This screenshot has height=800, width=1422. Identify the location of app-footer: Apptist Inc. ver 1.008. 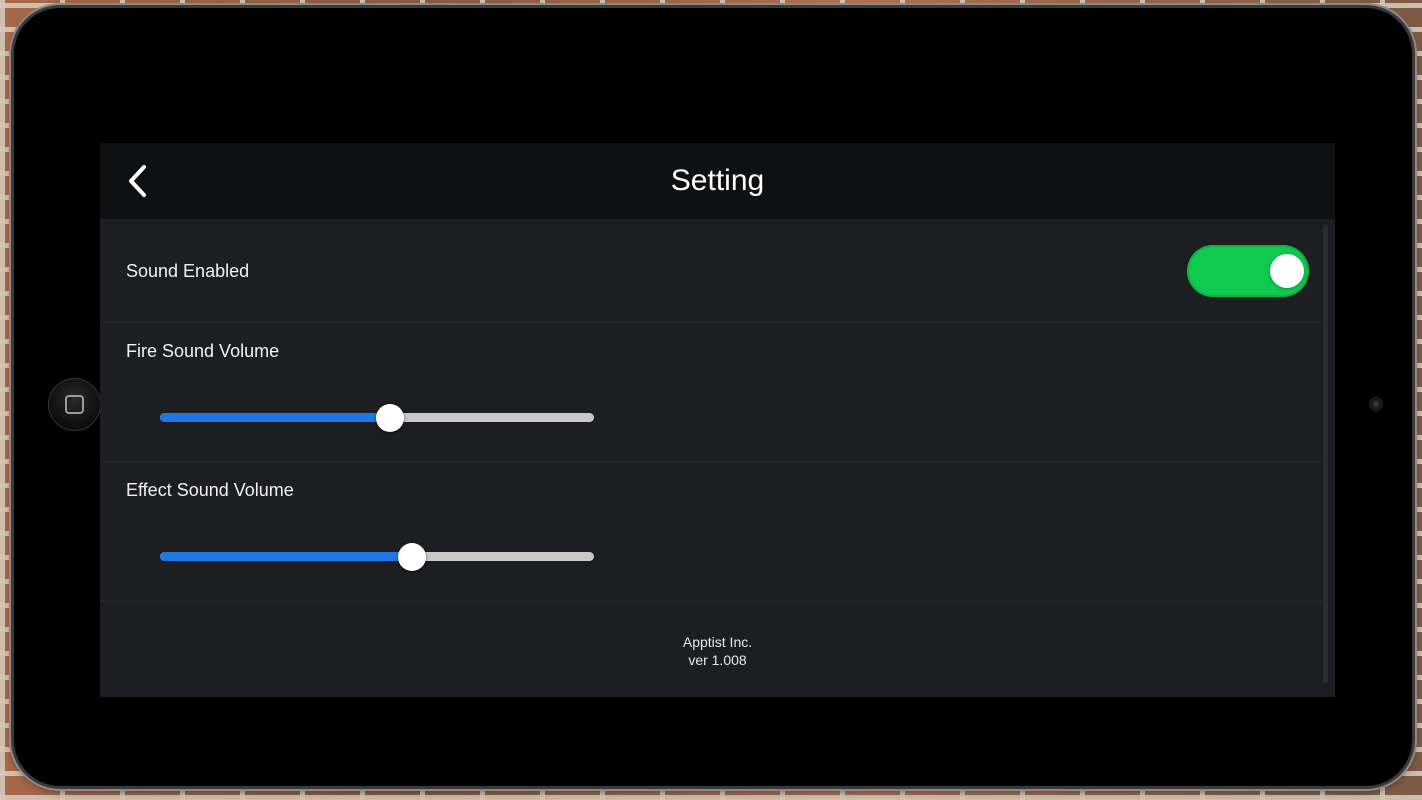
(717, 651).